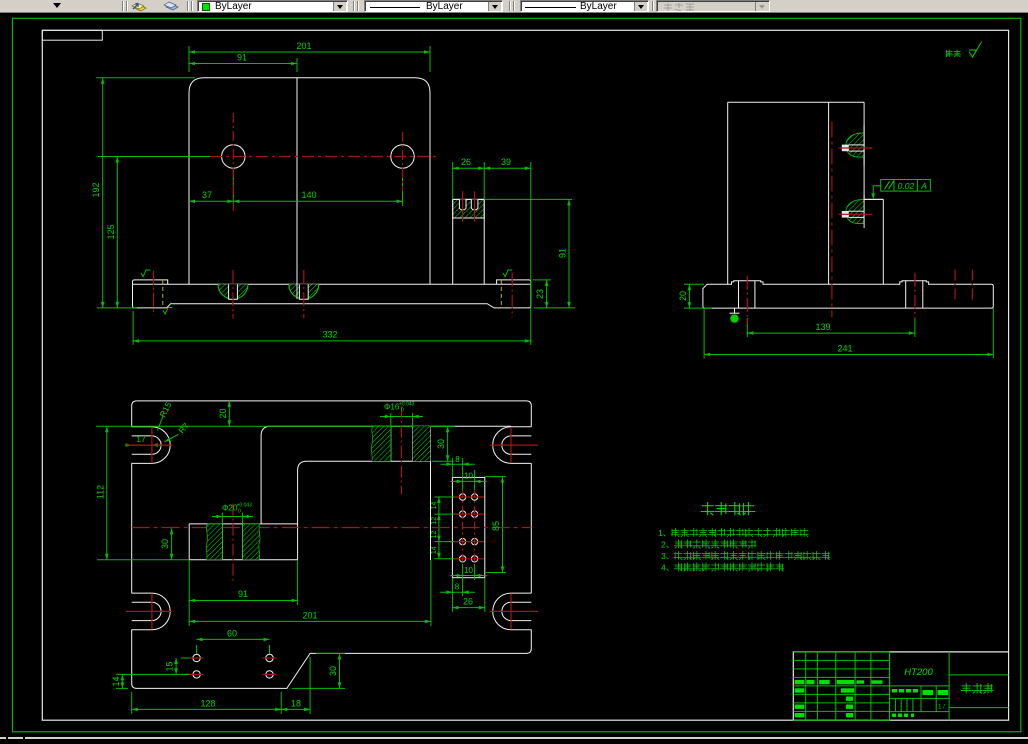 This screenshot has width=1028, height=744. Describe the element at coordinates (96, 189) in the screenshot. I see `svg-text: 192` at that location.